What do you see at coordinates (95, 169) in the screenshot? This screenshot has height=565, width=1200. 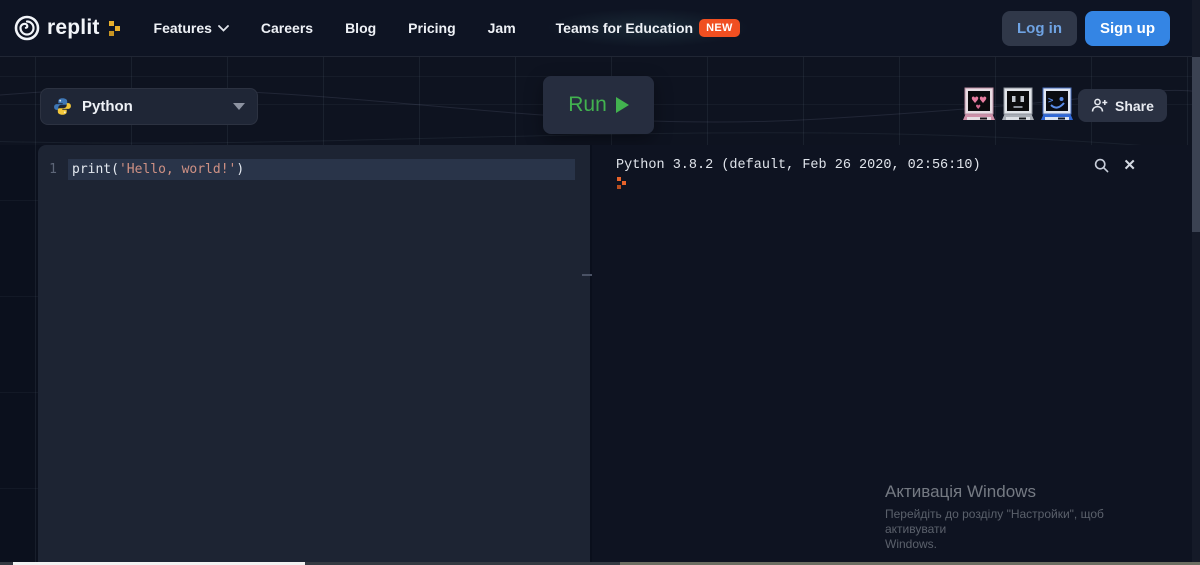 I see `code-token-plain: print(` at bounding box center [95, 169].